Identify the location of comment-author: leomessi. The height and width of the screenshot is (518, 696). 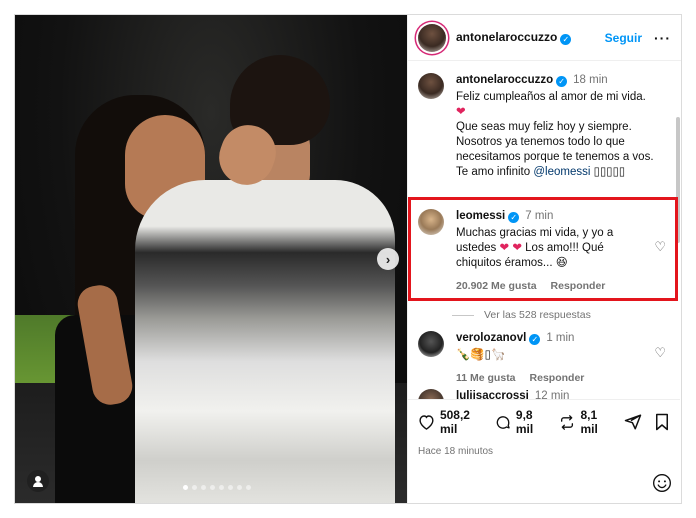
(480, 216).